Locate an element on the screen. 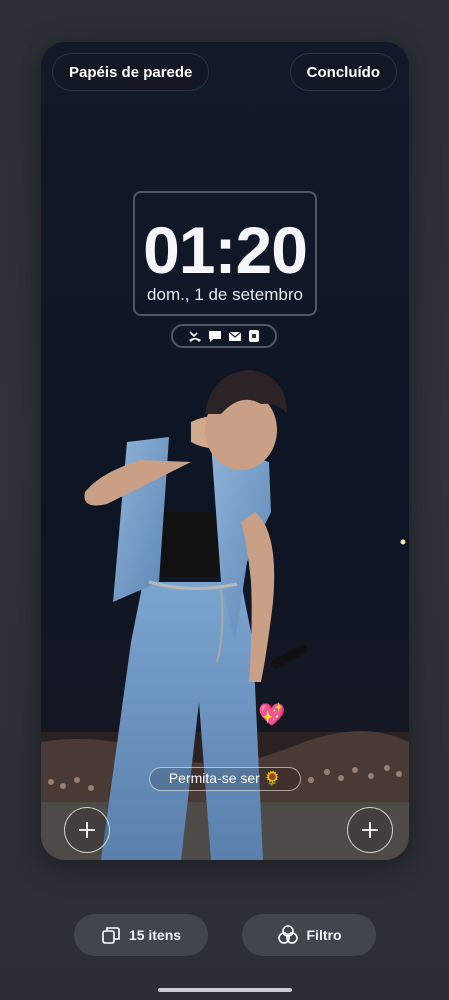 The height and width of the screenshot is (1000, 449). add-shortcut-left-button is located at coordinates (87, 830).